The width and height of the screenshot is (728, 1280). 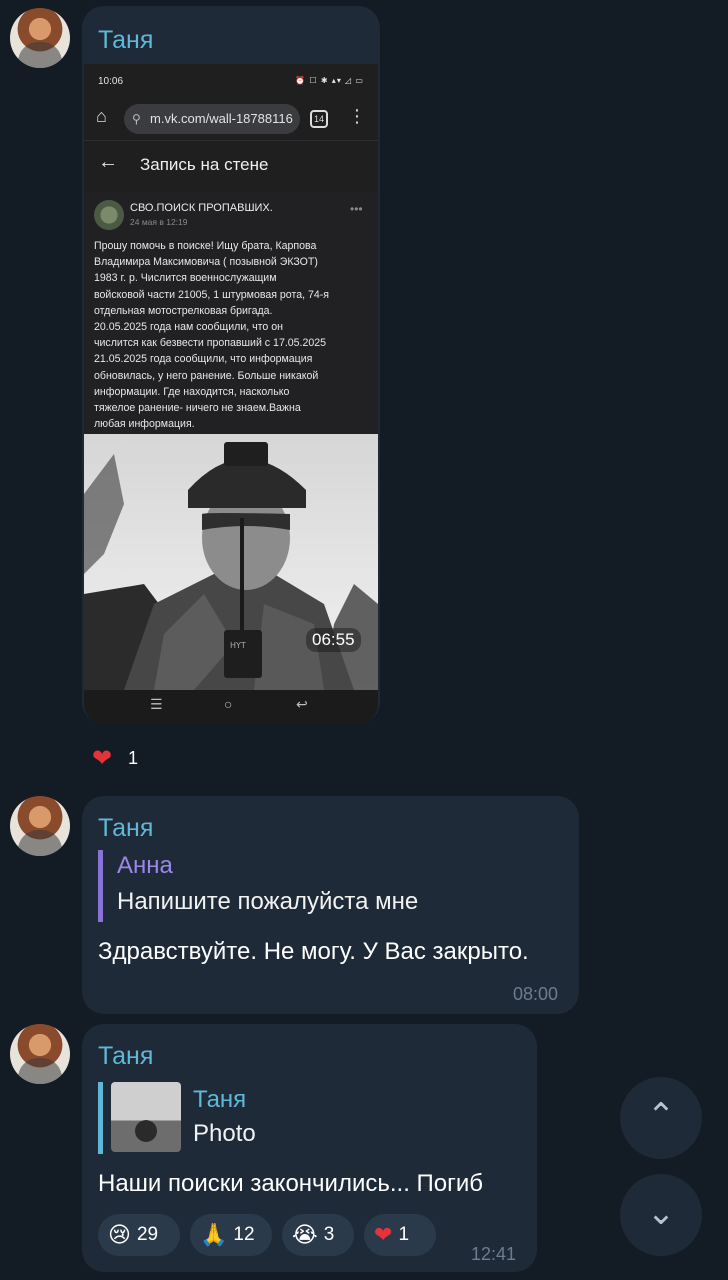 I want to click on reply-quote: Таня Photo, so click(x=228, y=1118).